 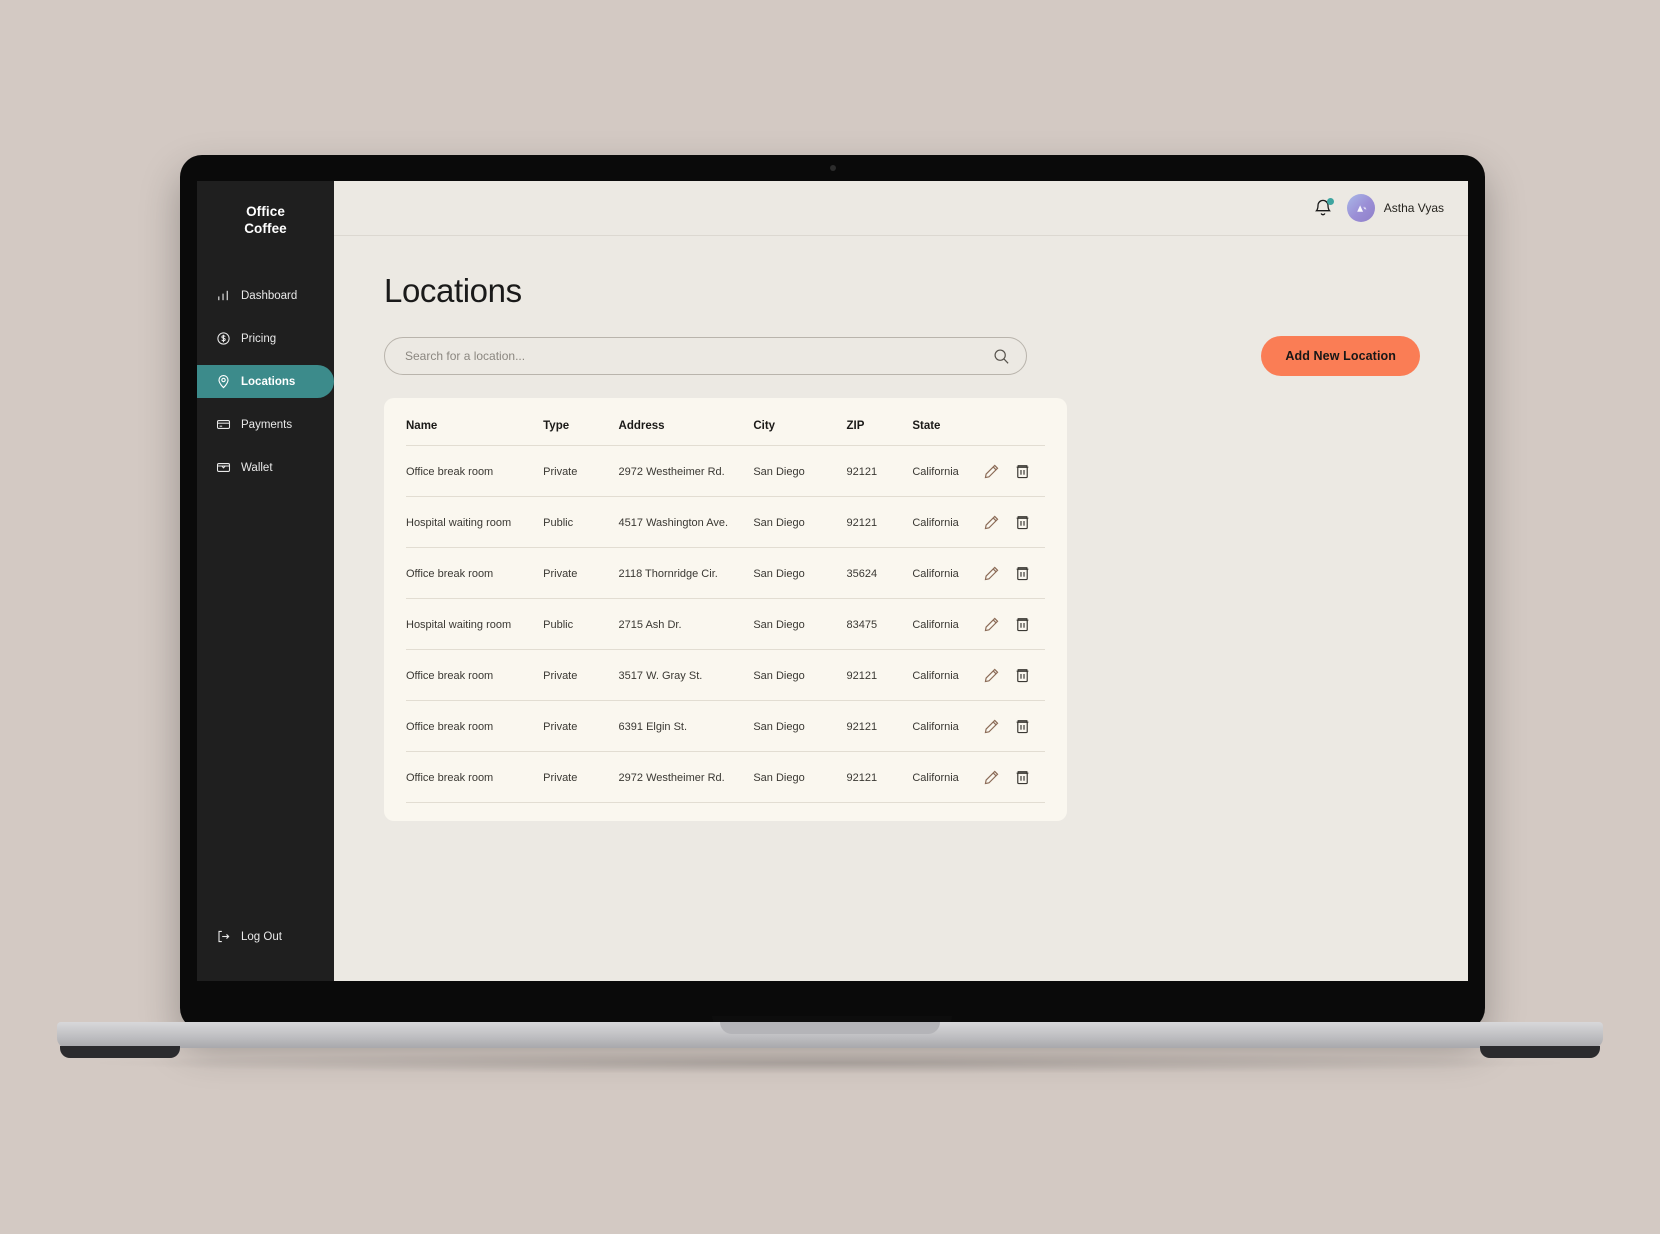 I want to click on sidebar-item-dashboard: Dashboard, so click(x=265, y=295).